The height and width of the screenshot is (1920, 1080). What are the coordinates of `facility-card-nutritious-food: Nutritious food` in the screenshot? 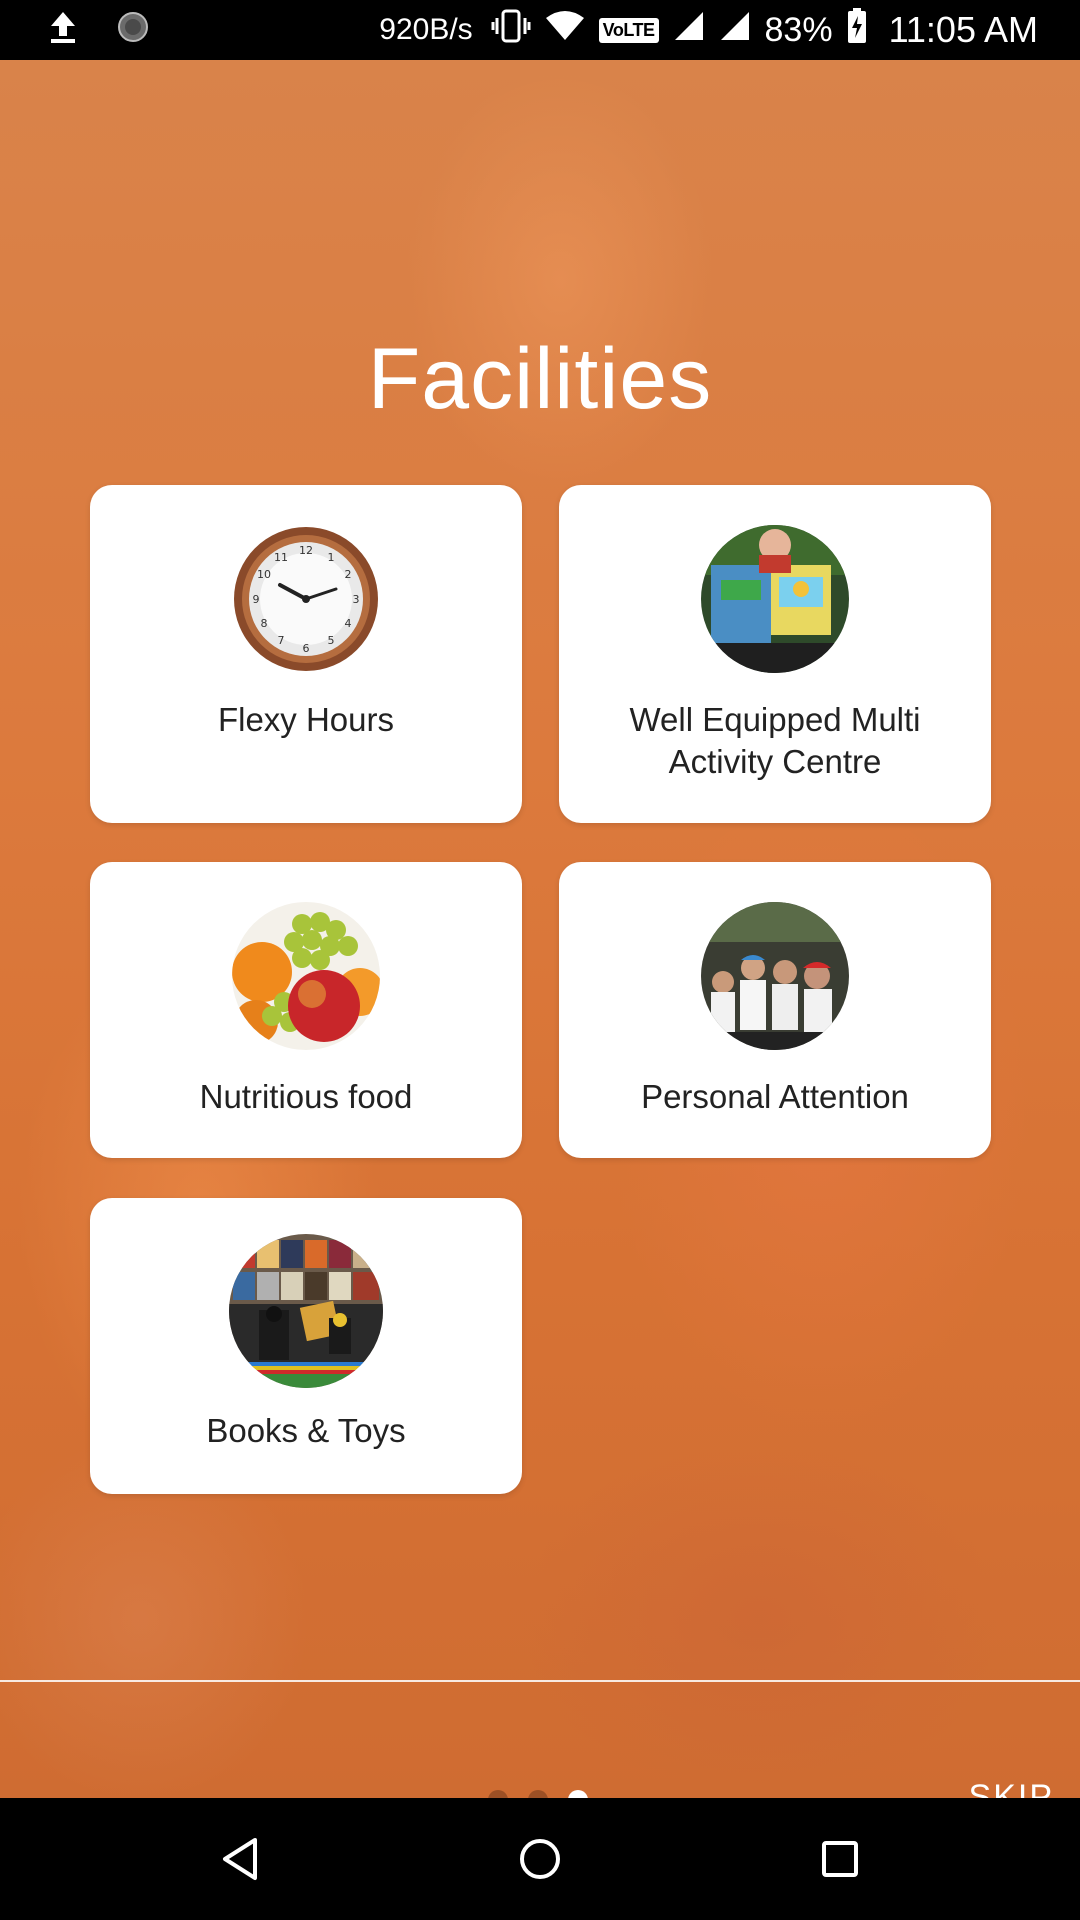 It's located at (306, 1010).